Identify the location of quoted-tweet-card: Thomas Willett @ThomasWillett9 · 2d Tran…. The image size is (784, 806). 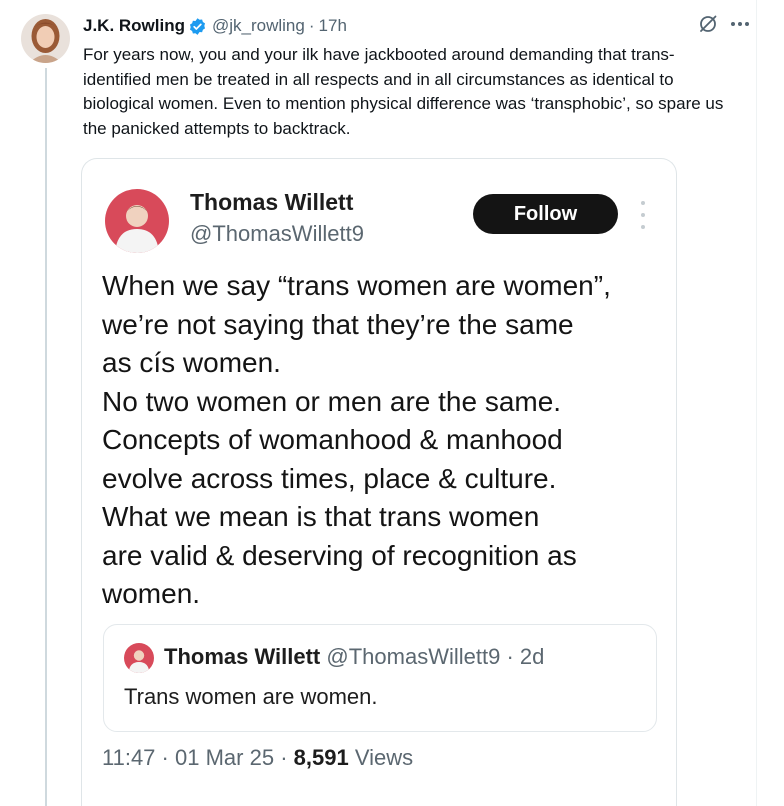
(380, 678).